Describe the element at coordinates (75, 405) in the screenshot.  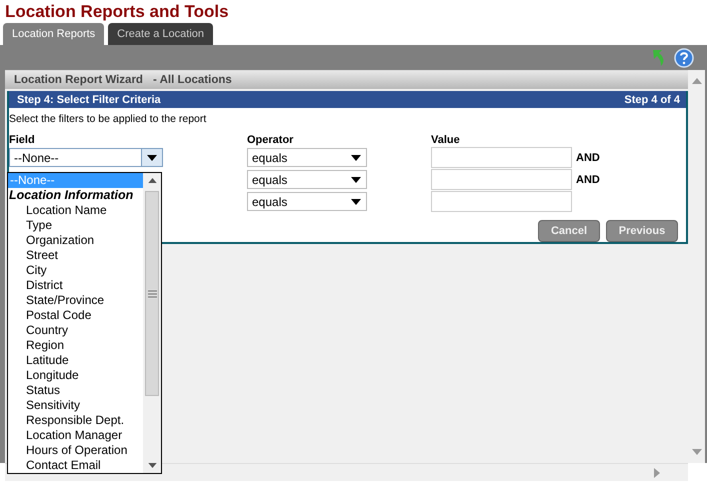
I see `field-option: Sensitivity` at that location.